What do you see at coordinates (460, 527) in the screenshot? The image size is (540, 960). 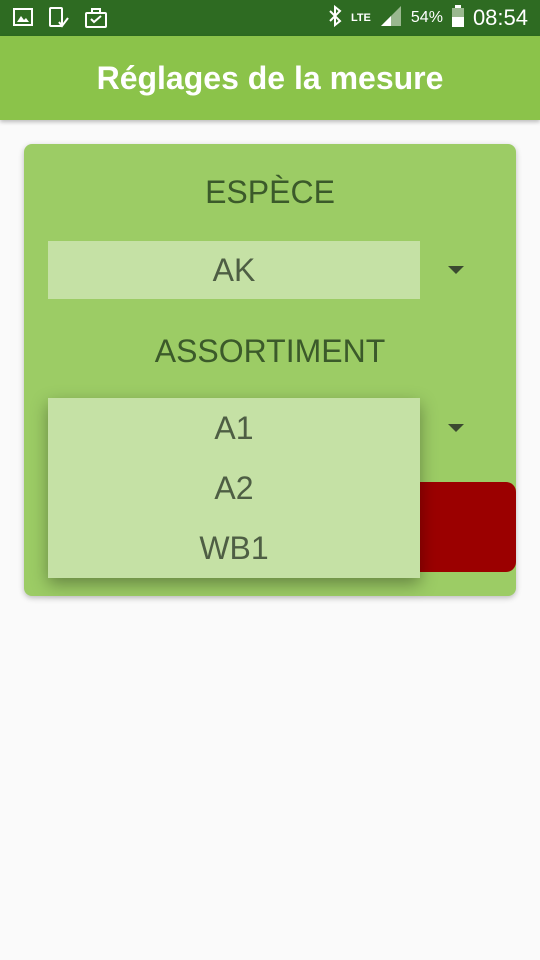 I see `action-button` at bounding box center [460, 527].